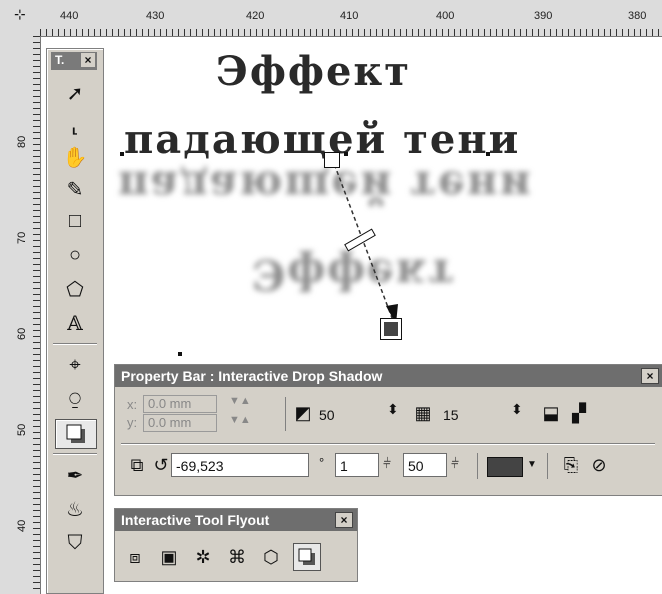 The height and width of the screenshot is (594, 662). Describe the element at coordinates (169, 557) in the screenshot. I see `contour-tool-icon: ▣` at that location.